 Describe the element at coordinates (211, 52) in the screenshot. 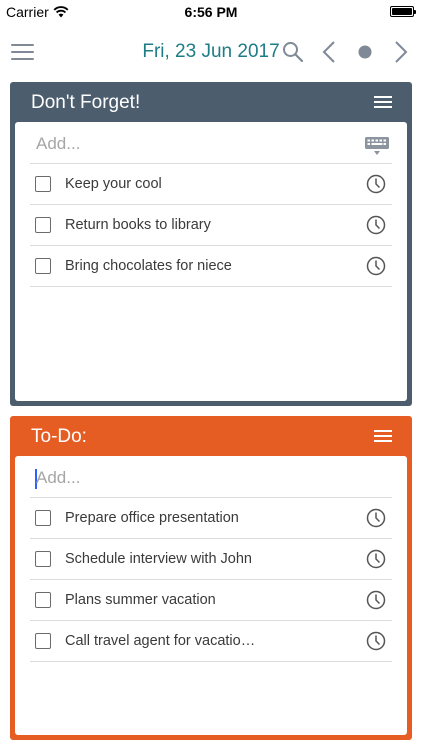

I see `nav-bar: Fri, 23 Jun 2017` at that location.